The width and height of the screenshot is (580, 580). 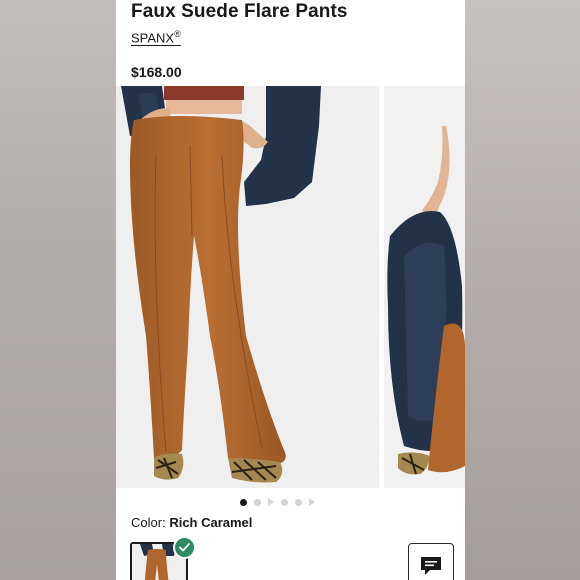 What do you see at coordinates (156, 72) in the screenshot?
I see `product-price: $168.00` at bounding box center [156, 72].